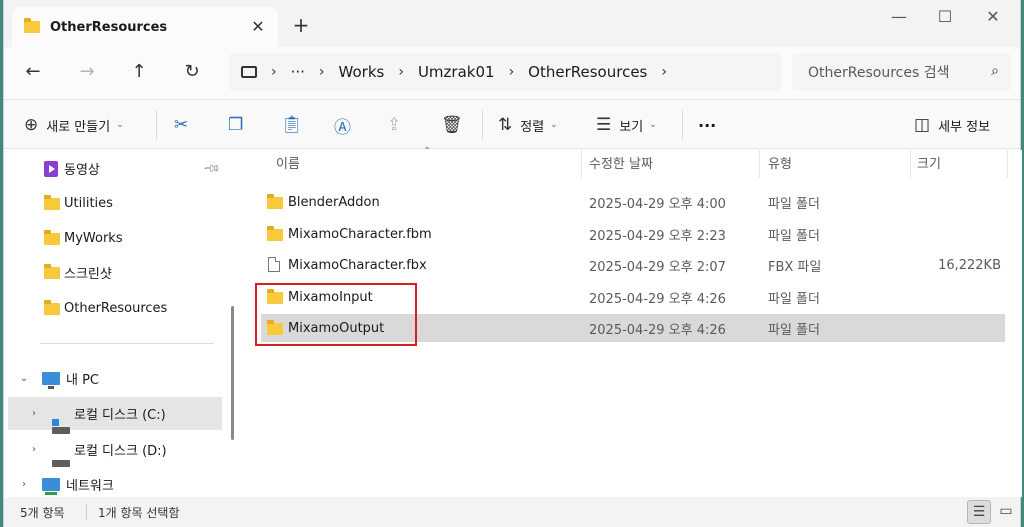  Describe the element at coordinates (621, 164) in the screenshot. I see `column-header-date: 수정한 날짜` at that location.